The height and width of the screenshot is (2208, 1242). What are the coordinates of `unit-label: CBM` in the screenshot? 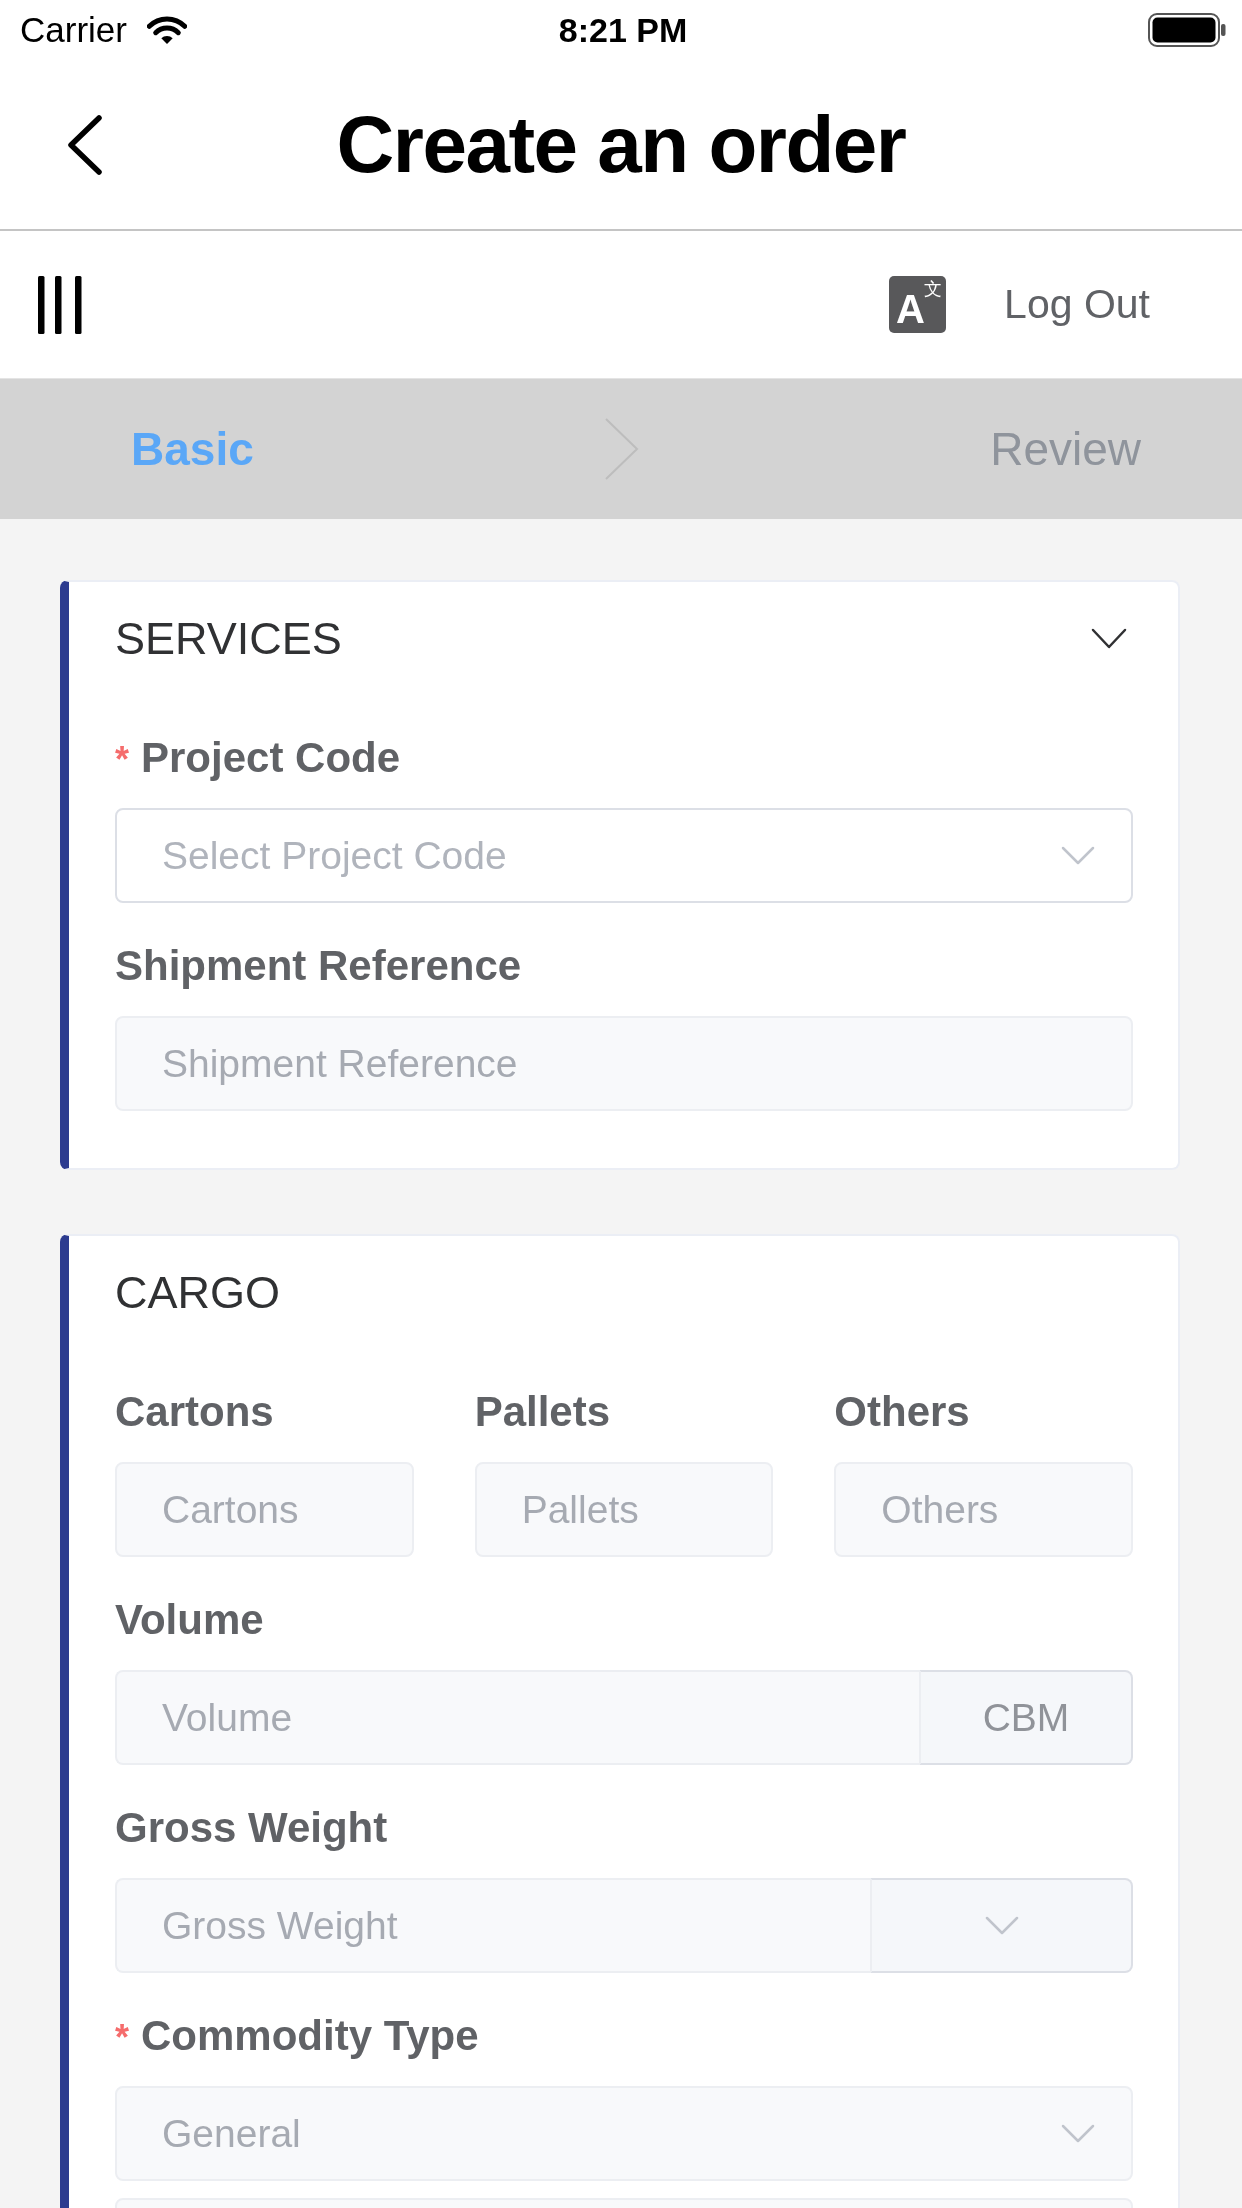 It's located at (1026, 1717).